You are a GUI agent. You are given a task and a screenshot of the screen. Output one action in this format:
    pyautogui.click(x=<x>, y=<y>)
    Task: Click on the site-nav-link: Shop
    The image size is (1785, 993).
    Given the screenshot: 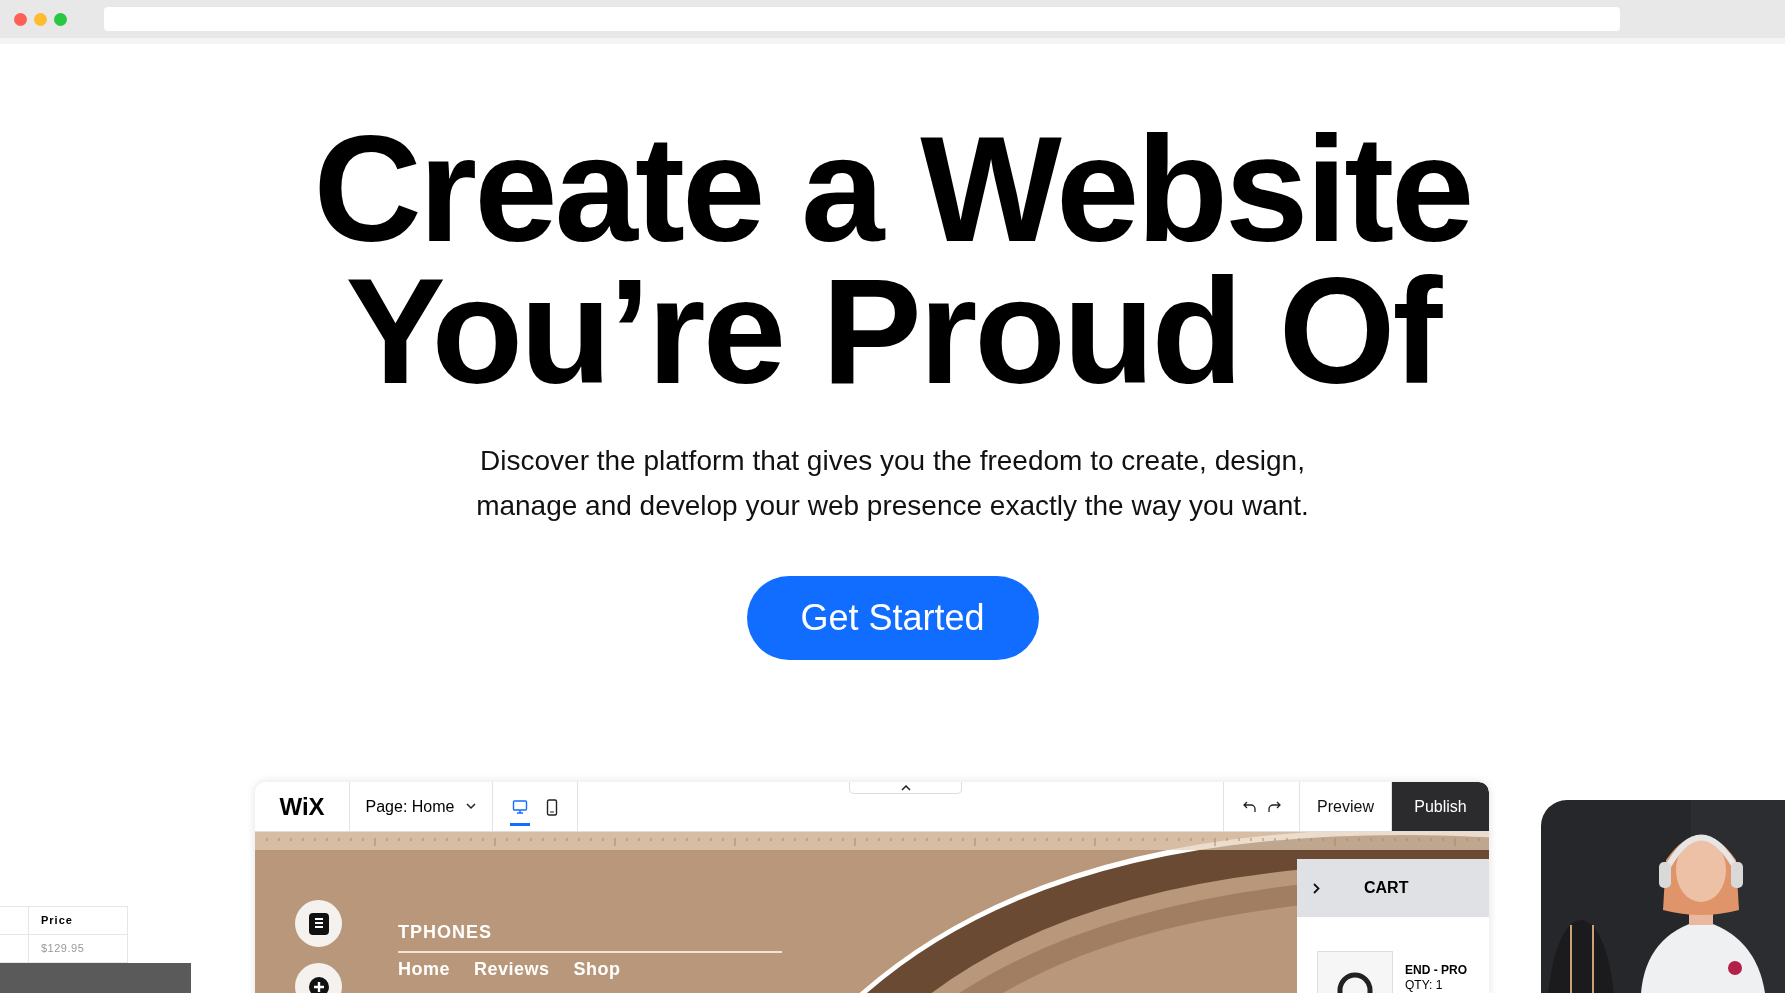 What is the action you would take?
    pyautogui.click(x=597, y=969)
    